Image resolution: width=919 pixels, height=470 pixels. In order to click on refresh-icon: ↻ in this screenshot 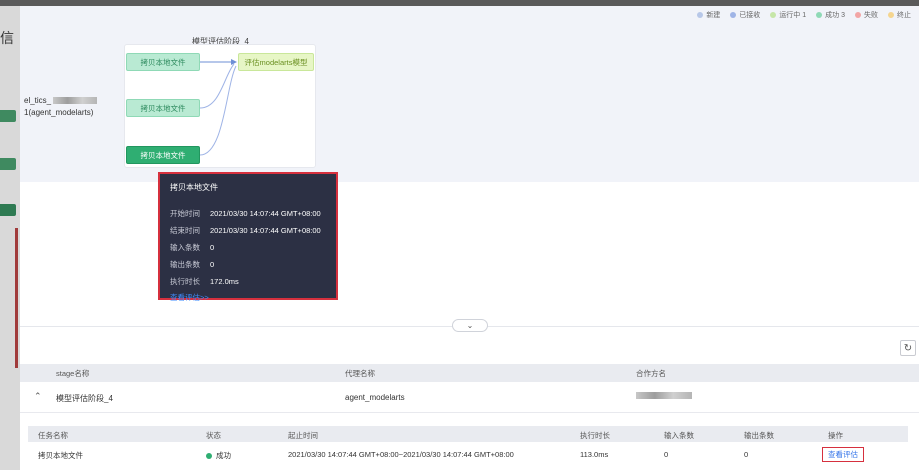, I will do `click(908, 348)`.